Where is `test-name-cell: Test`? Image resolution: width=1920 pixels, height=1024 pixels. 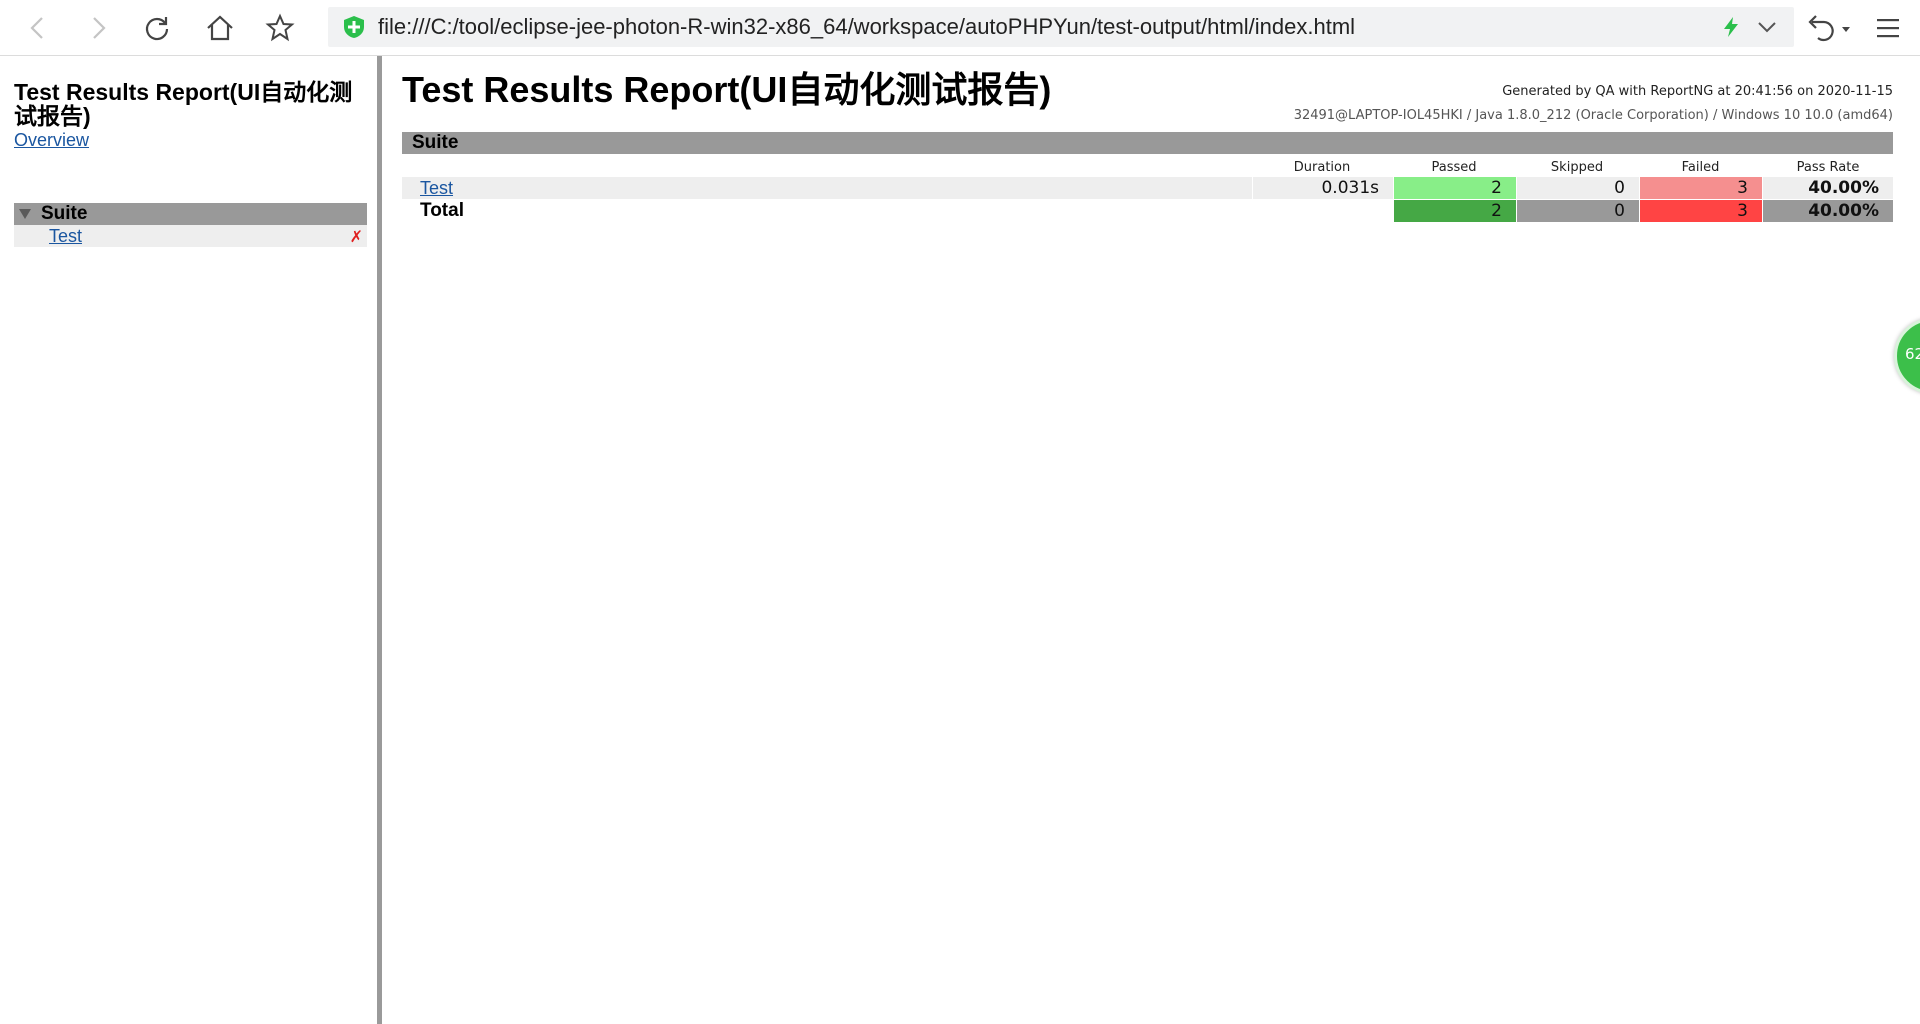
test-name-cell: Test is located at coordinates (827, 188).